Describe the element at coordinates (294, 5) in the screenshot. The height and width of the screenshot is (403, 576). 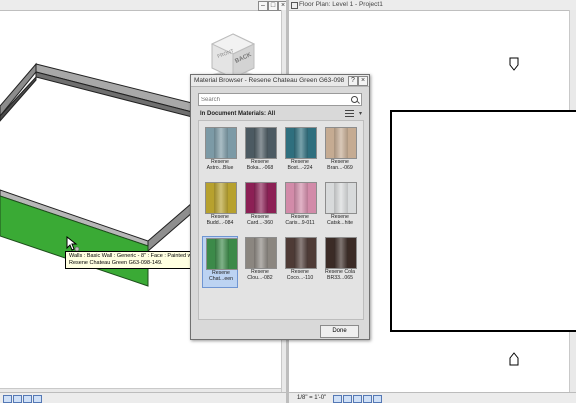
I see `floor-plan-icon` at that location.